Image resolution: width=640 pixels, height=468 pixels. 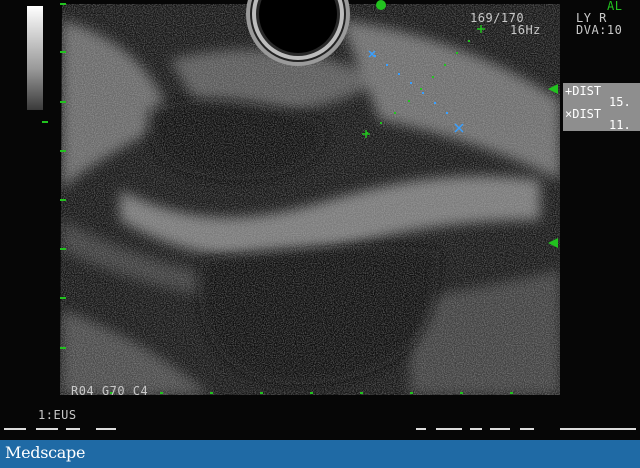 What do you see at coordinates (615, 6) in the screenshot?
I see `top-right-label: AL` at bounding box center [615, 6].